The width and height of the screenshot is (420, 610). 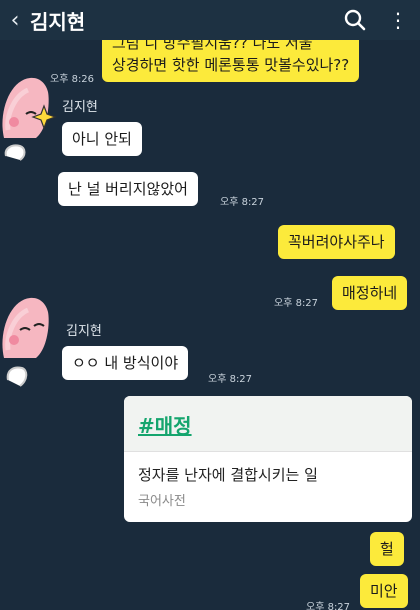 What do you see at coordinates (384, 591) in the screenshot?
I see `message-bubble-outgoing: 미안` at bounding box center [384, 591].